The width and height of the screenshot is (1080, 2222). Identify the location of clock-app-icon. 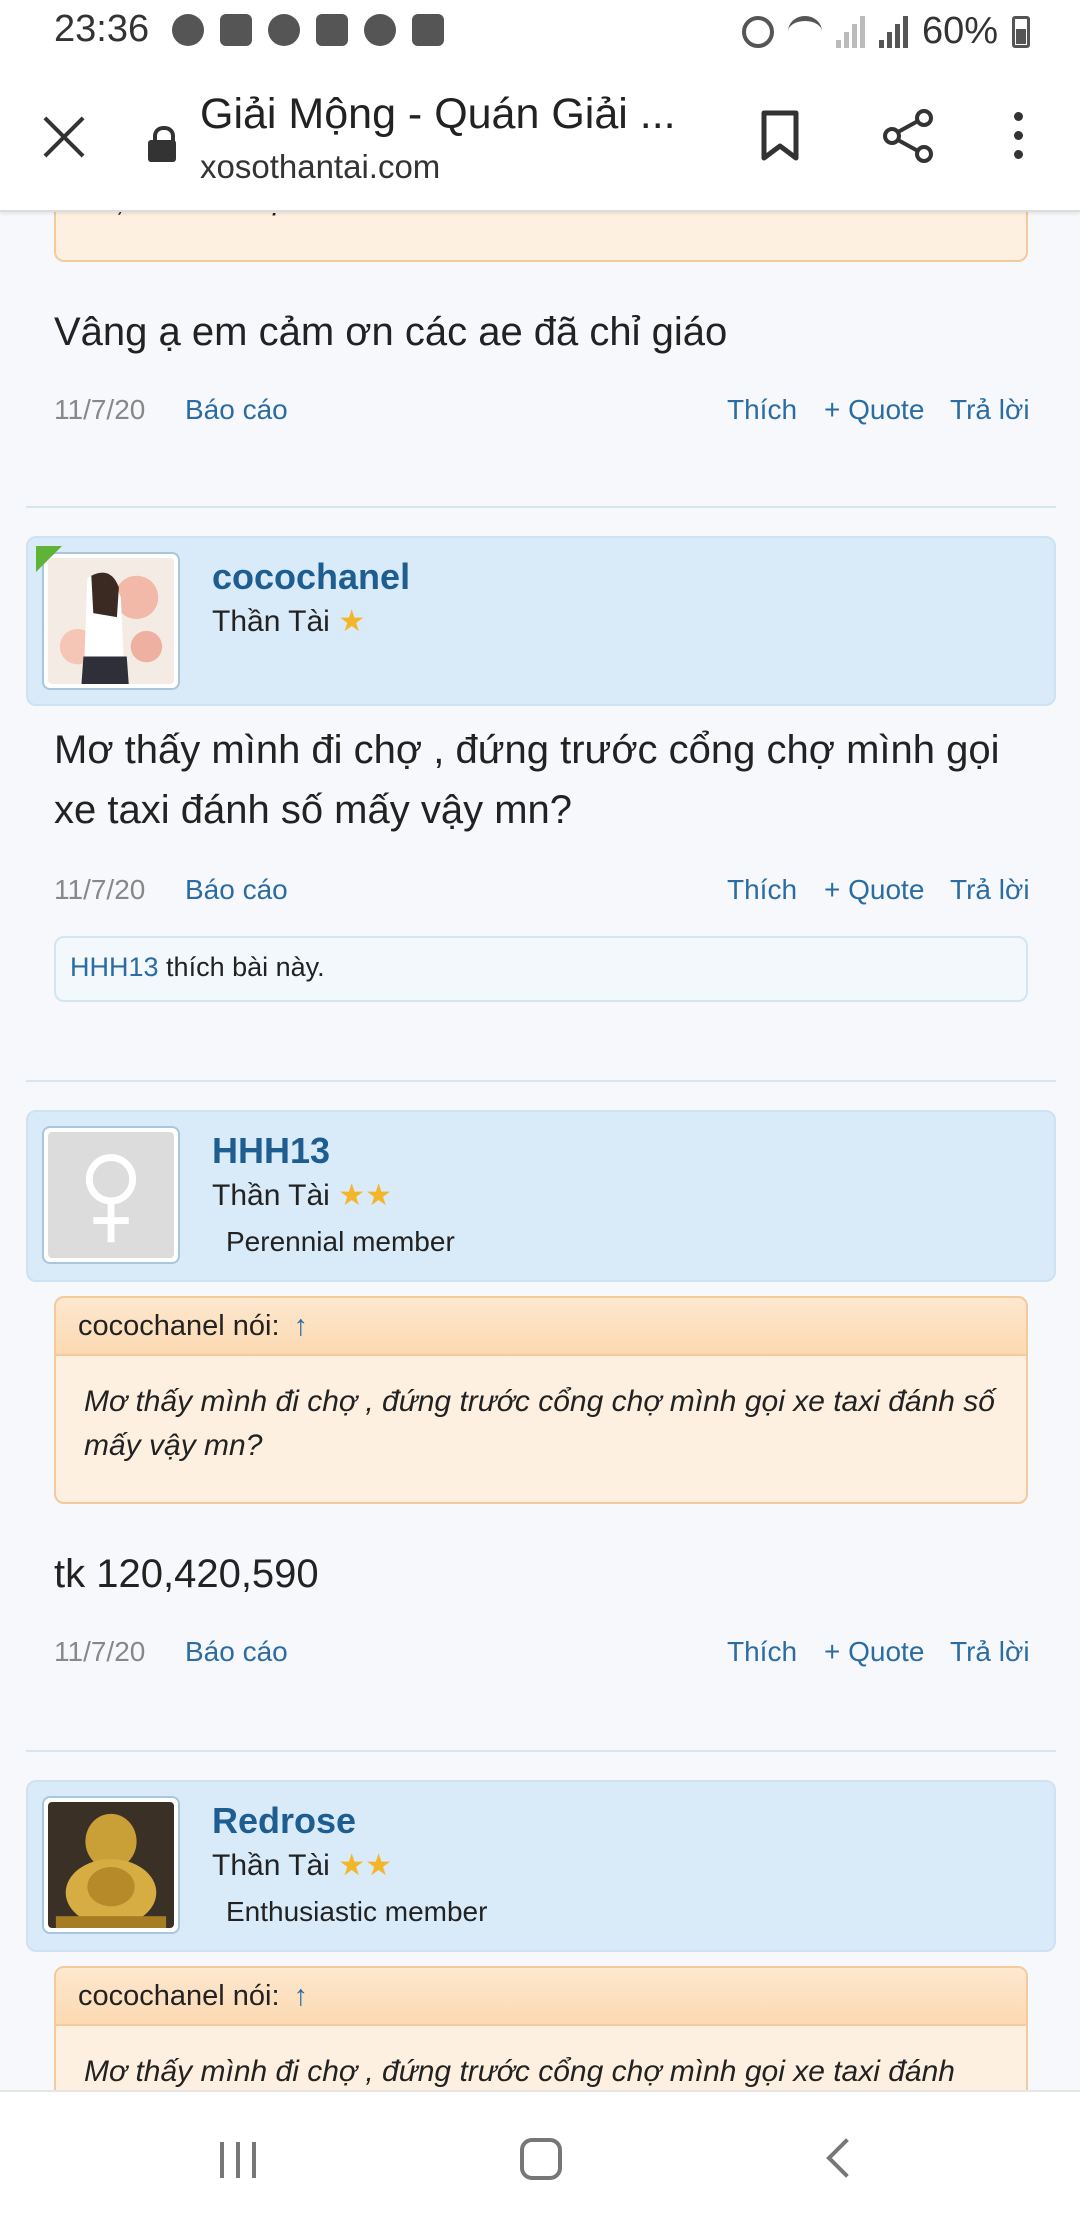
(236, 30).